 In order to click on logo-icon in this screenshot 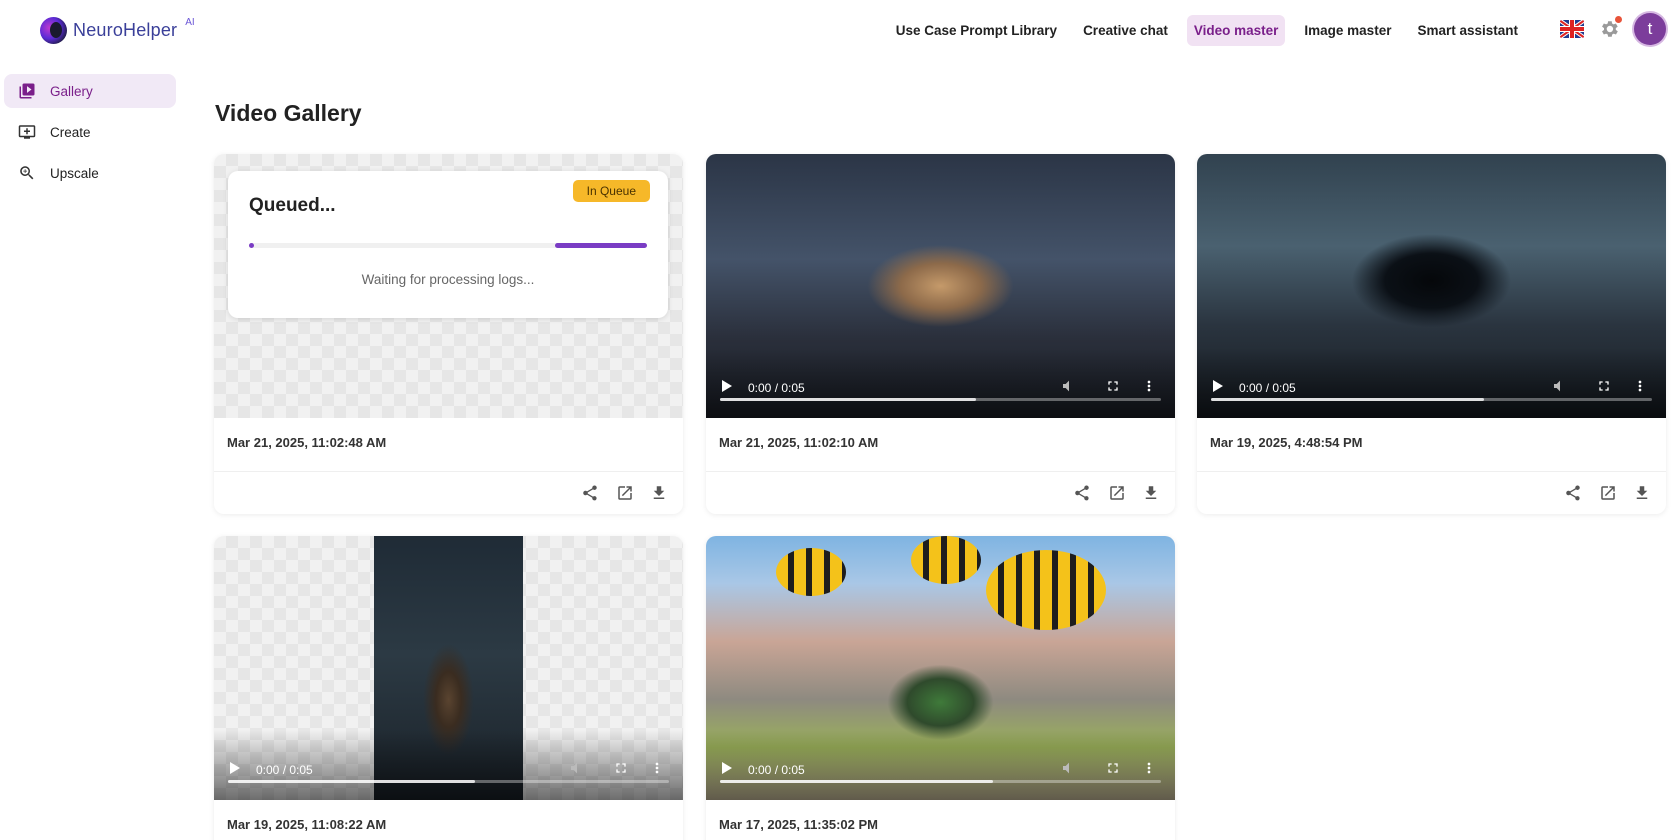, I will do `click(53, 30)`.